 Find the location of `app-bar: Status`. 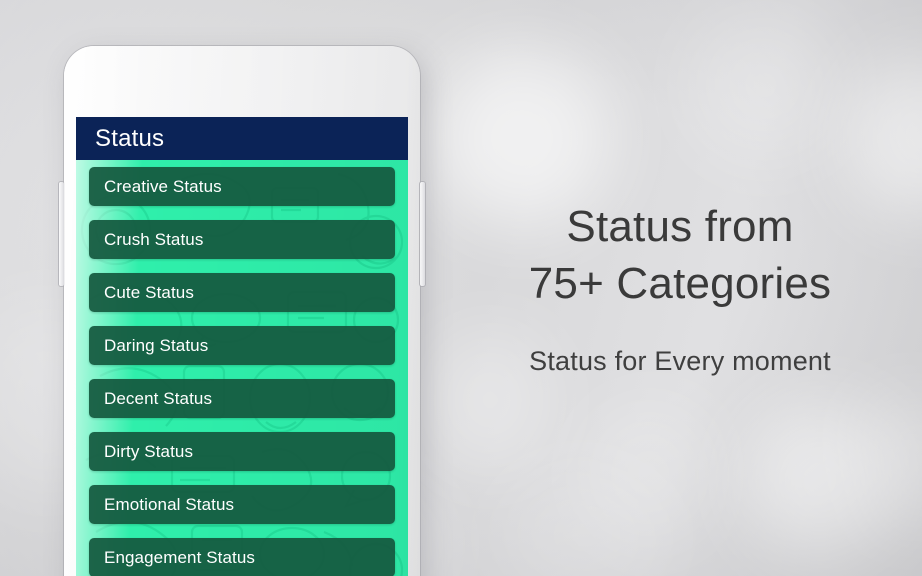

app-bar: Status is located at coordinates (242, 138).